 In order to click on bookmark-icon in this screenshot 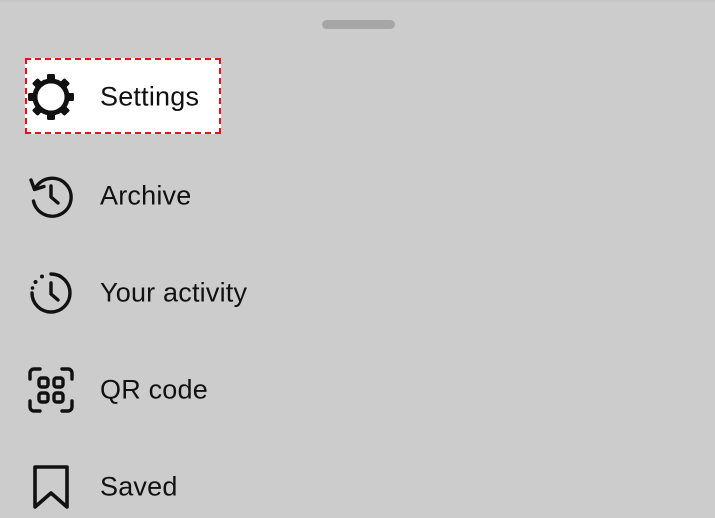, I will do `click(51, 487)`.